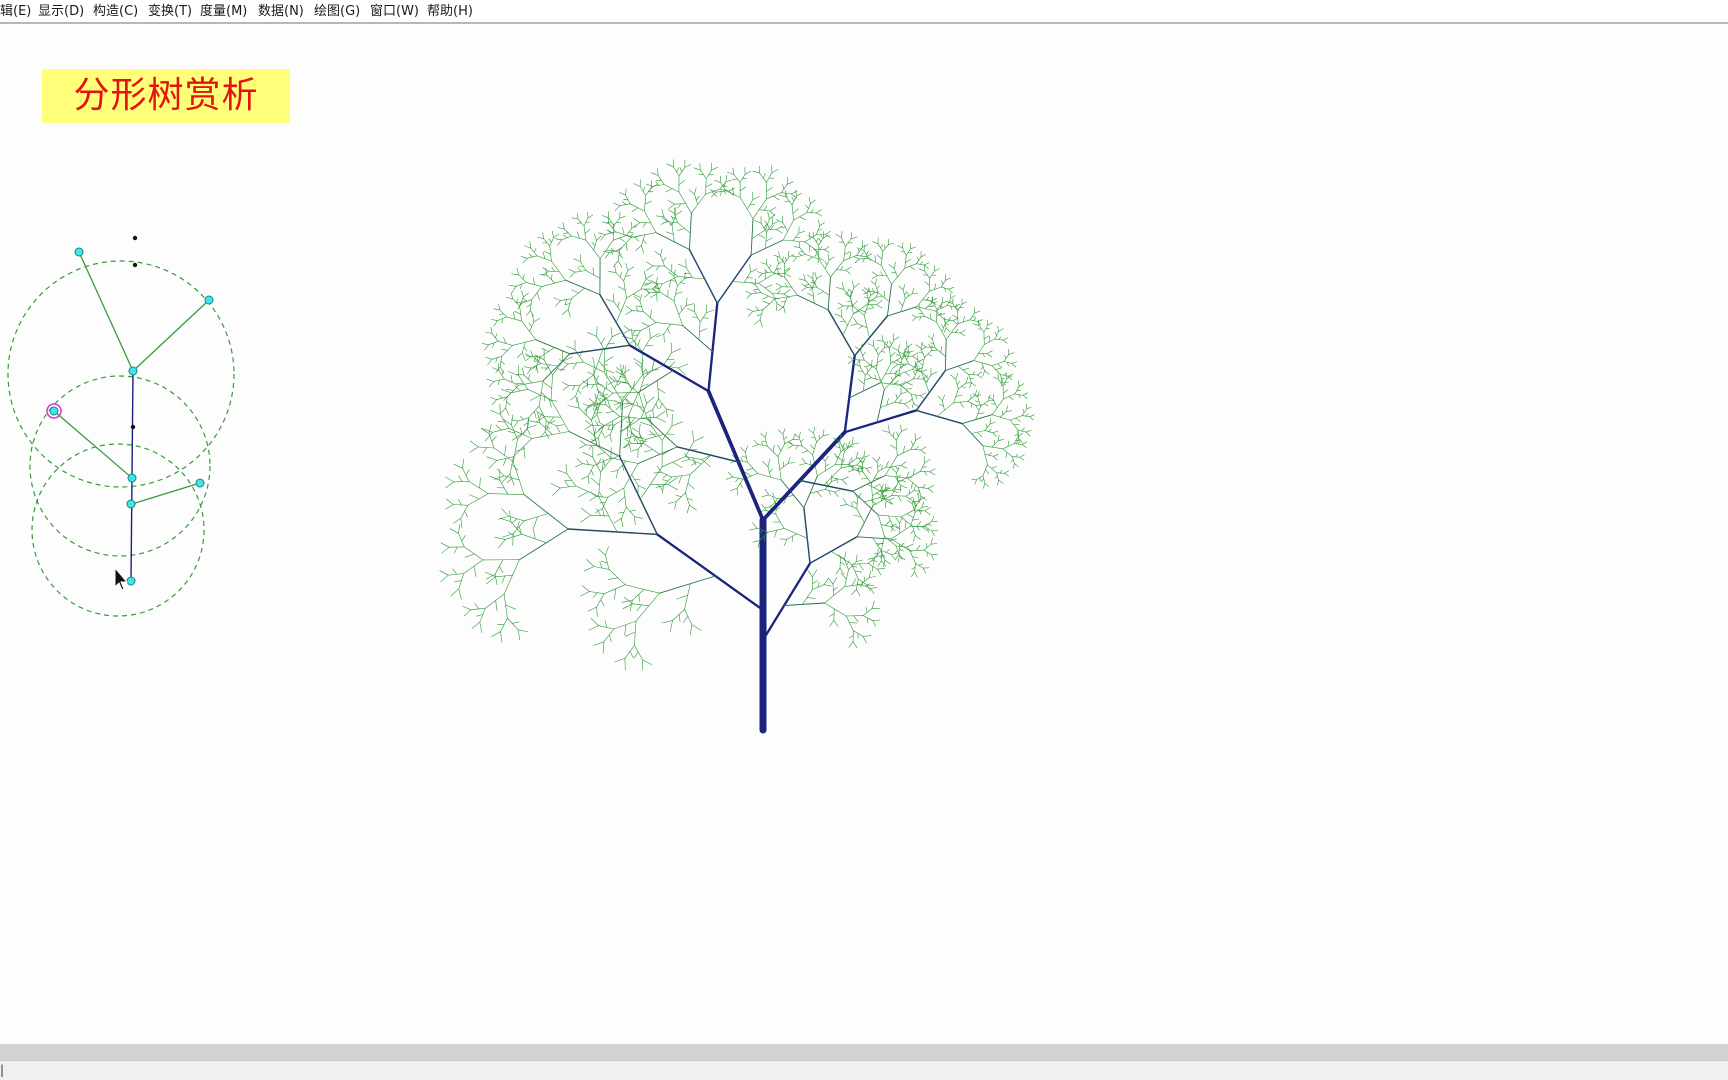 This screenshot has width=1728, height=1080. Describe the element at coordinates (864, 1052) in the screenshot. I see `horizontal-scrollbar` at that location.